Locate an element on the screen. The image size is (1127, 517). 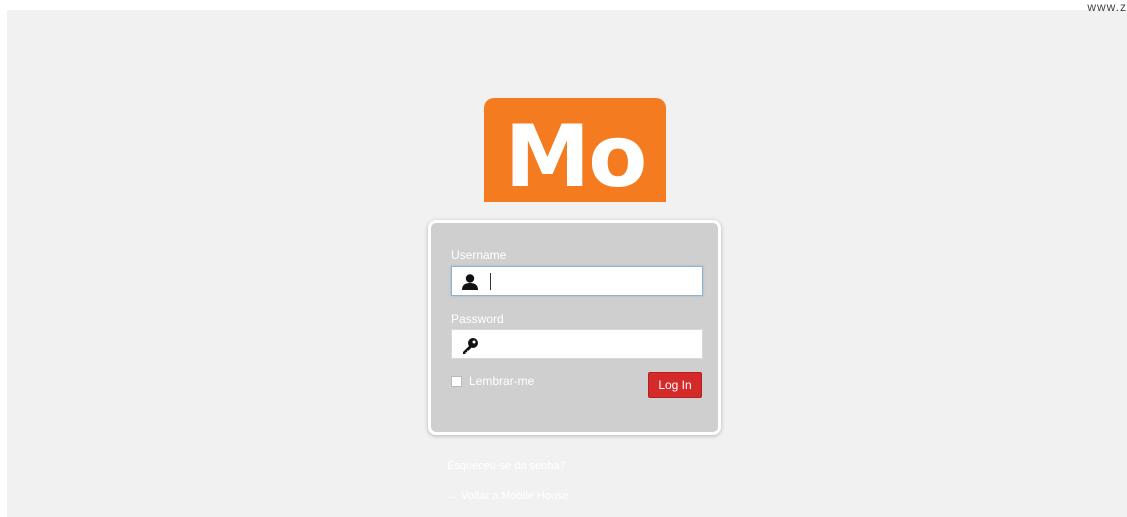
username-field is located at coordinates (577, 281).